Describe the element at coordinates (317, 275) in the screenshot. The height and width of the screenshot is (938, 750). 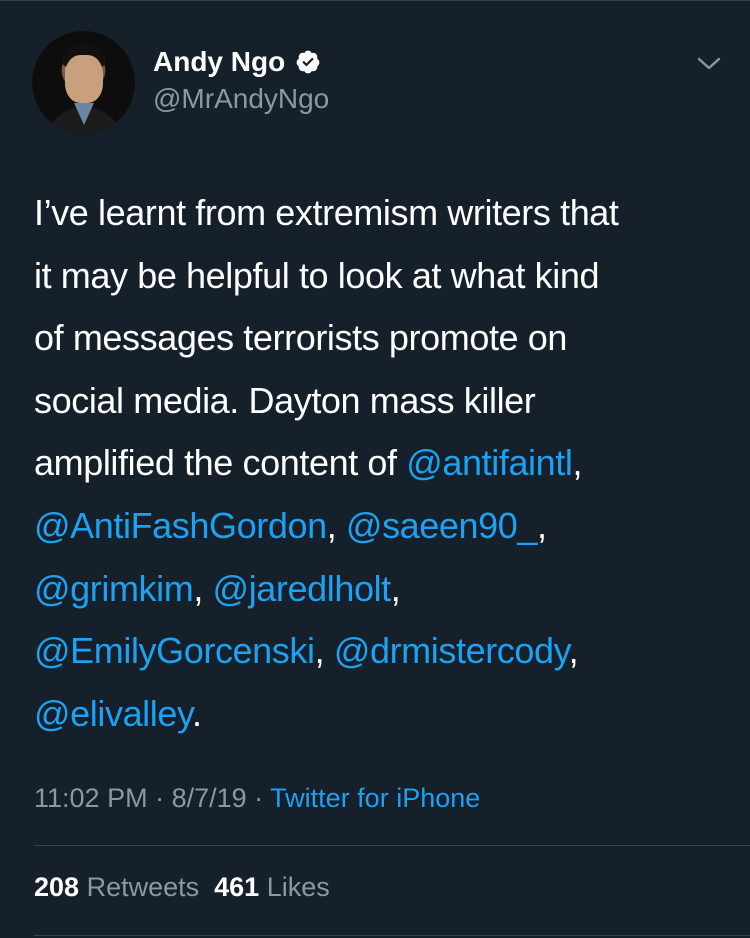
I see `tweet-text-segment: it may be helpful to look at what kind` at that location.